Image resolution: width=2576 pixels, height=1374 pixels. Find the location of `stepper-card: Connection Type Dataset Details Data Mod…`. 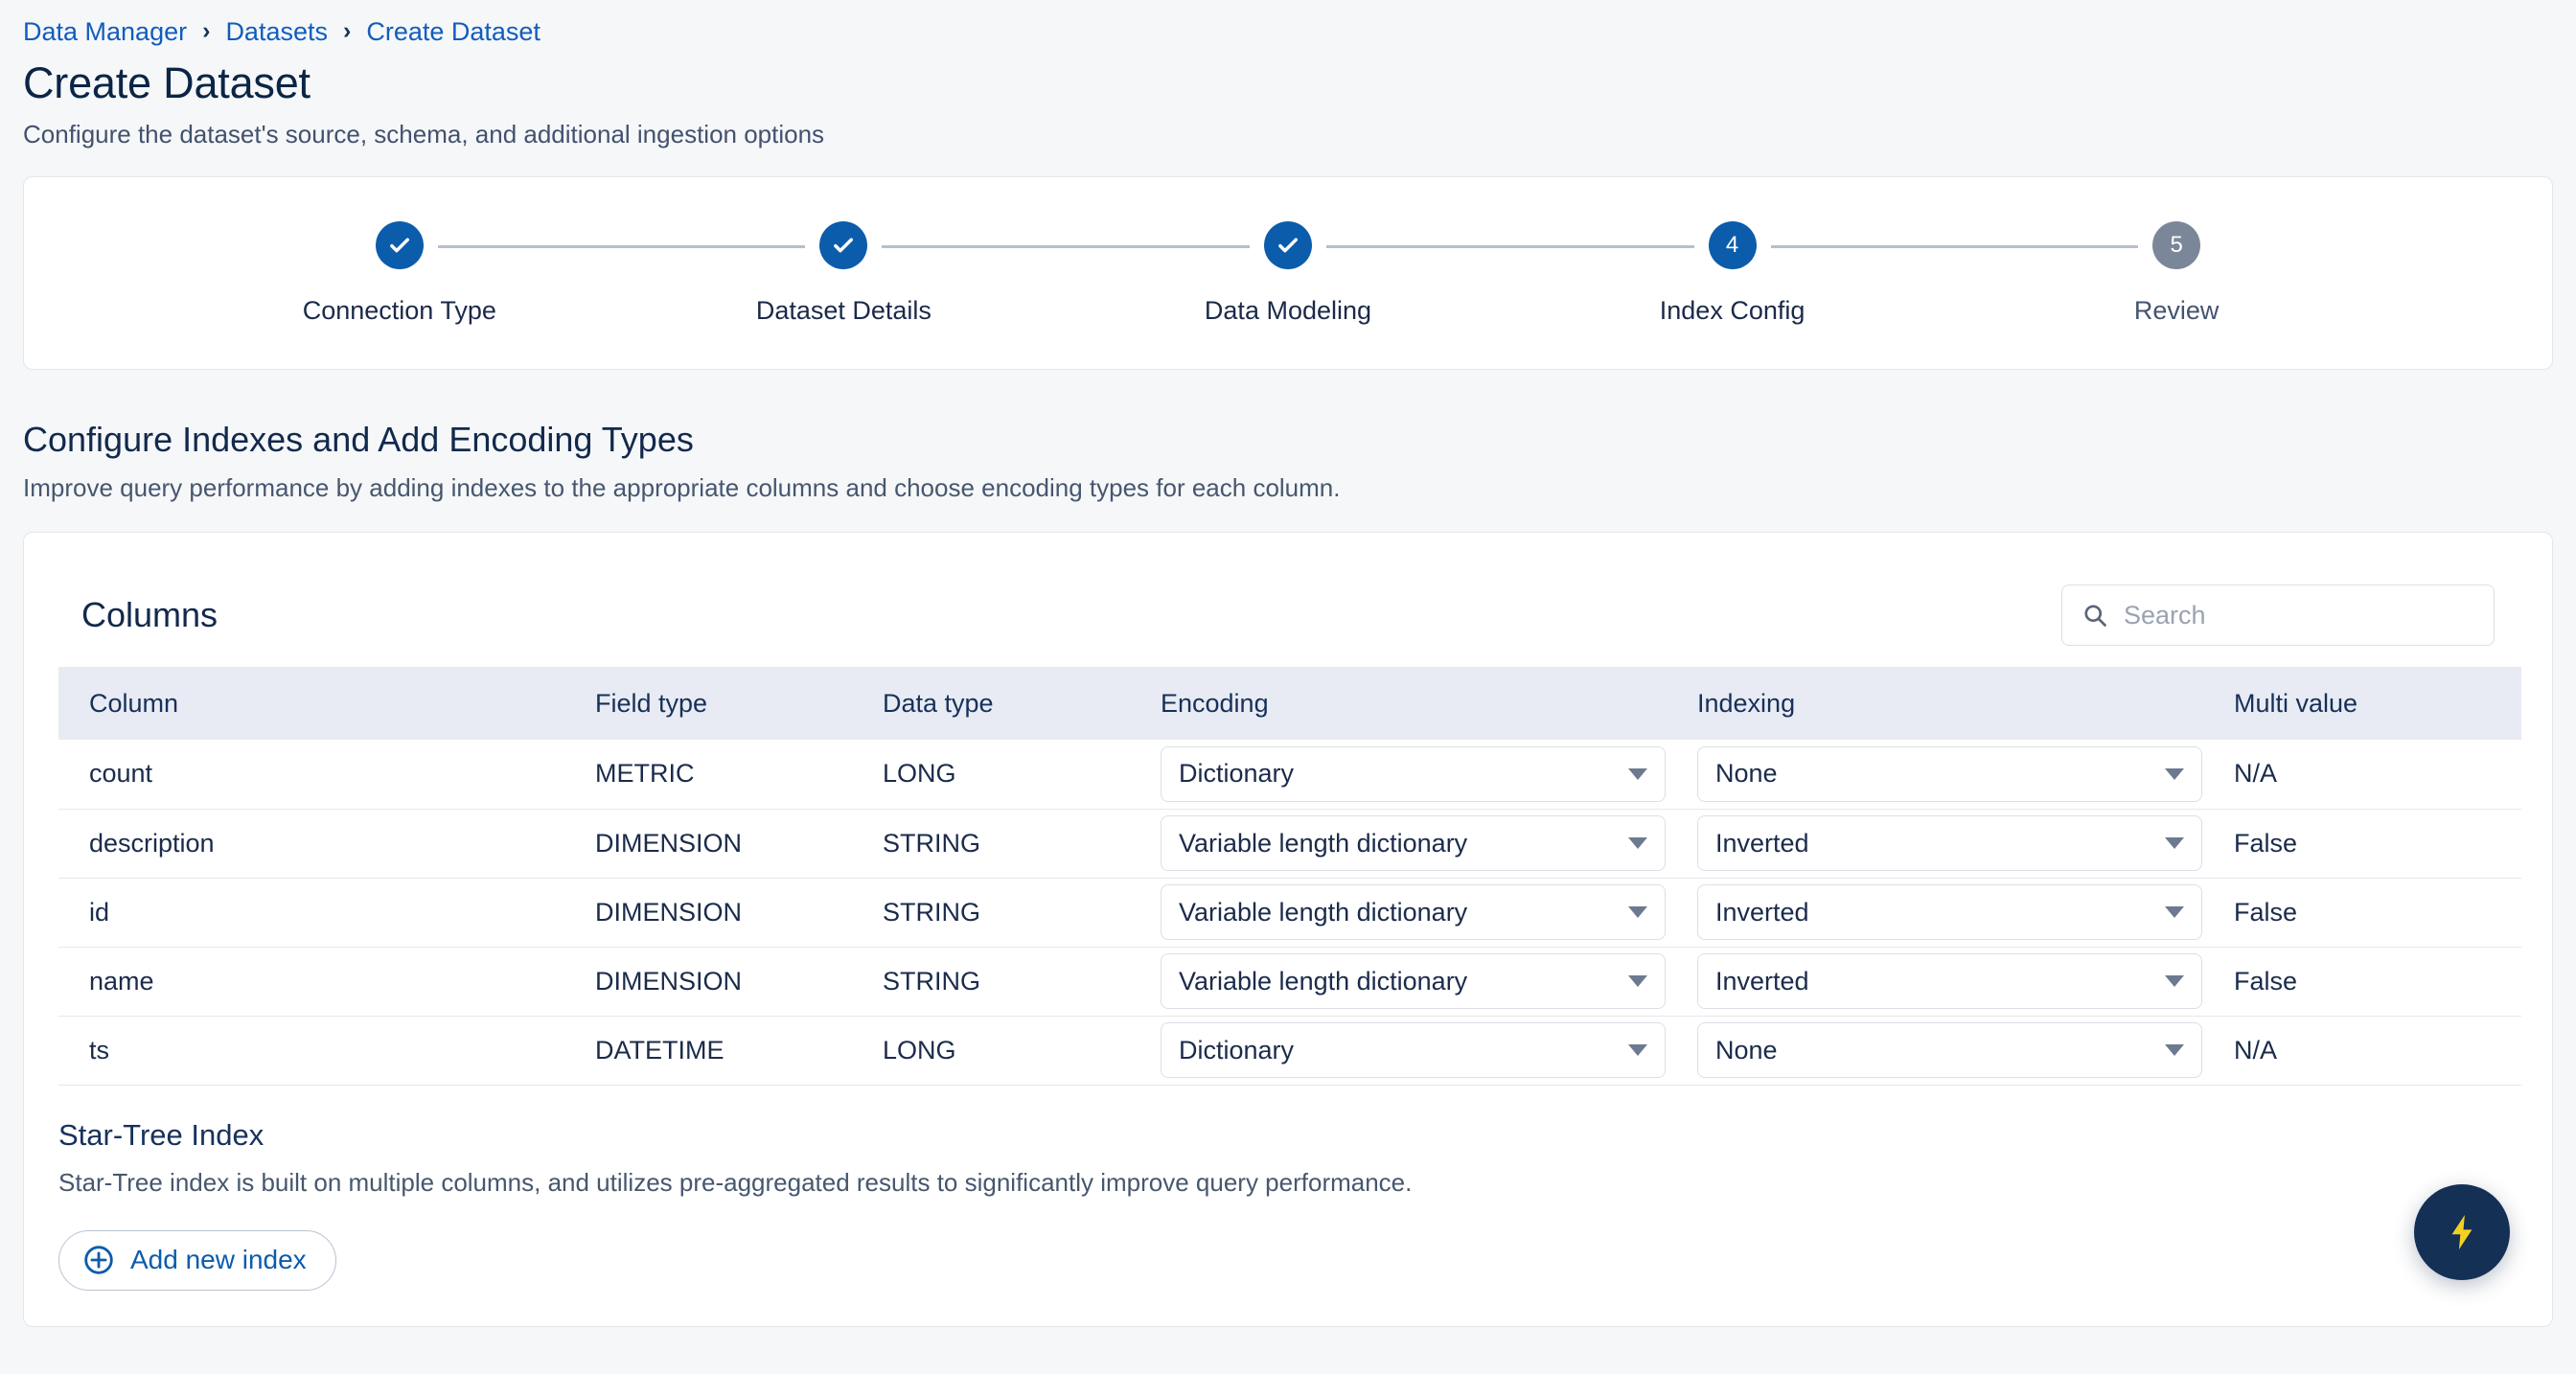

stepper-card: Connection Type Dataset Details Data Mod… is located at coordinates (1288, 273).